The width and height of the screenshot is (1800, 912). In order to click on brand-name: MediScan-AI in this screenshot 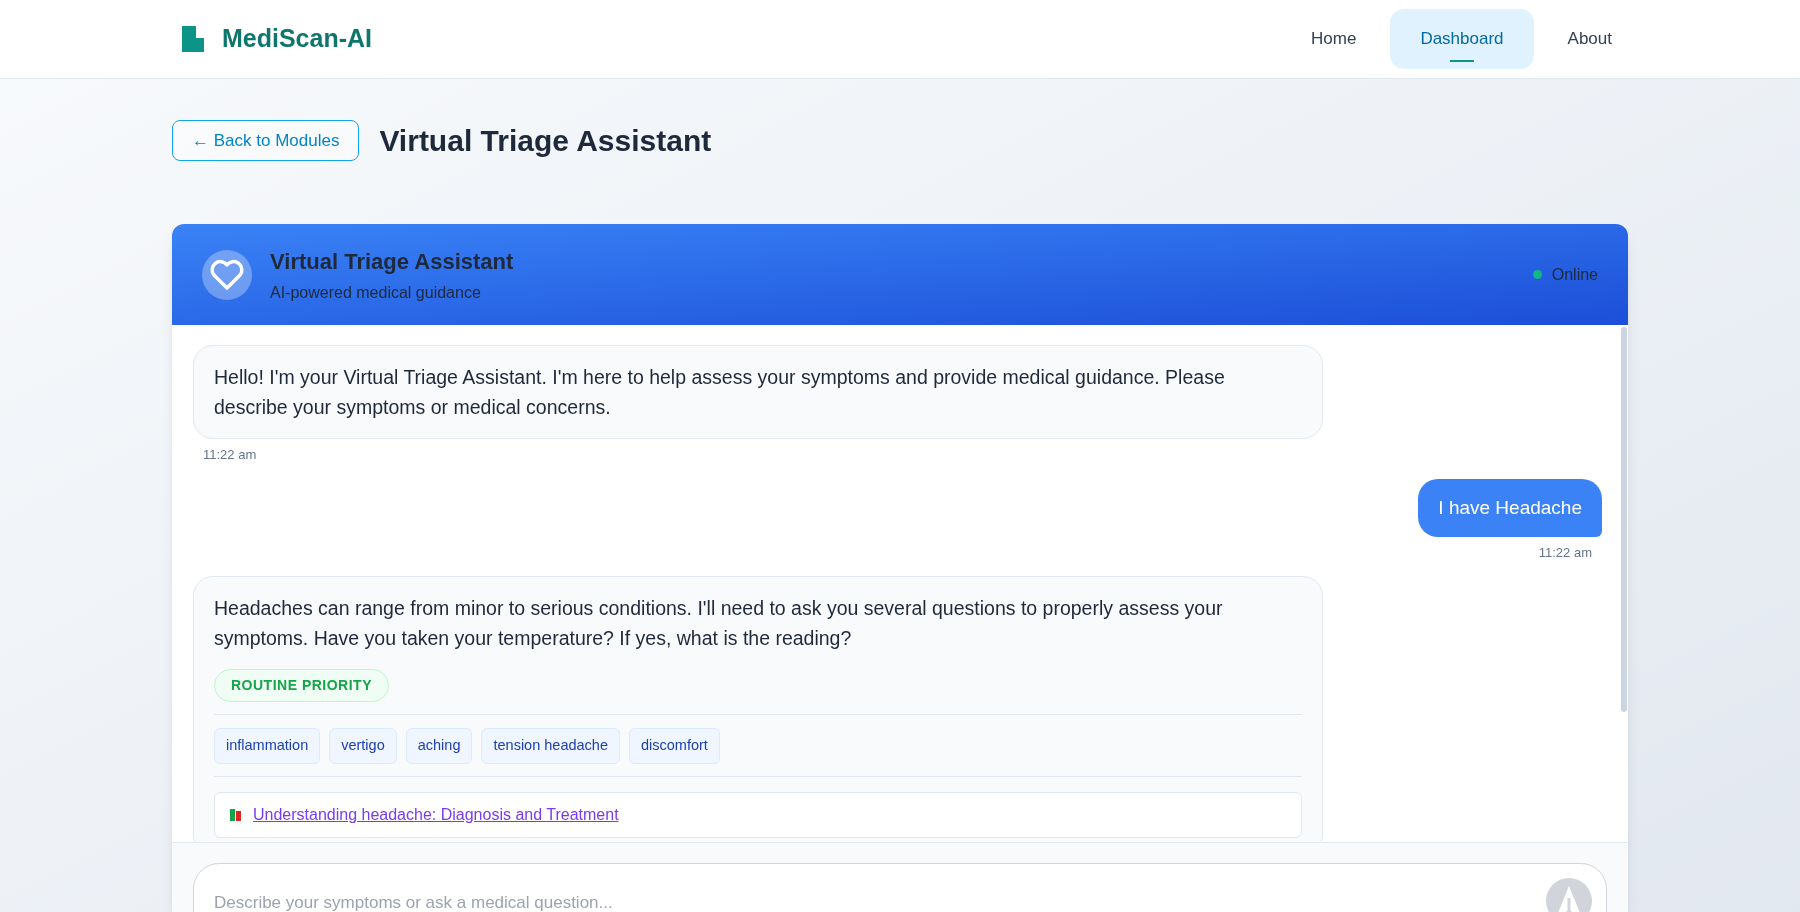, I will do `click(297, 39)`.